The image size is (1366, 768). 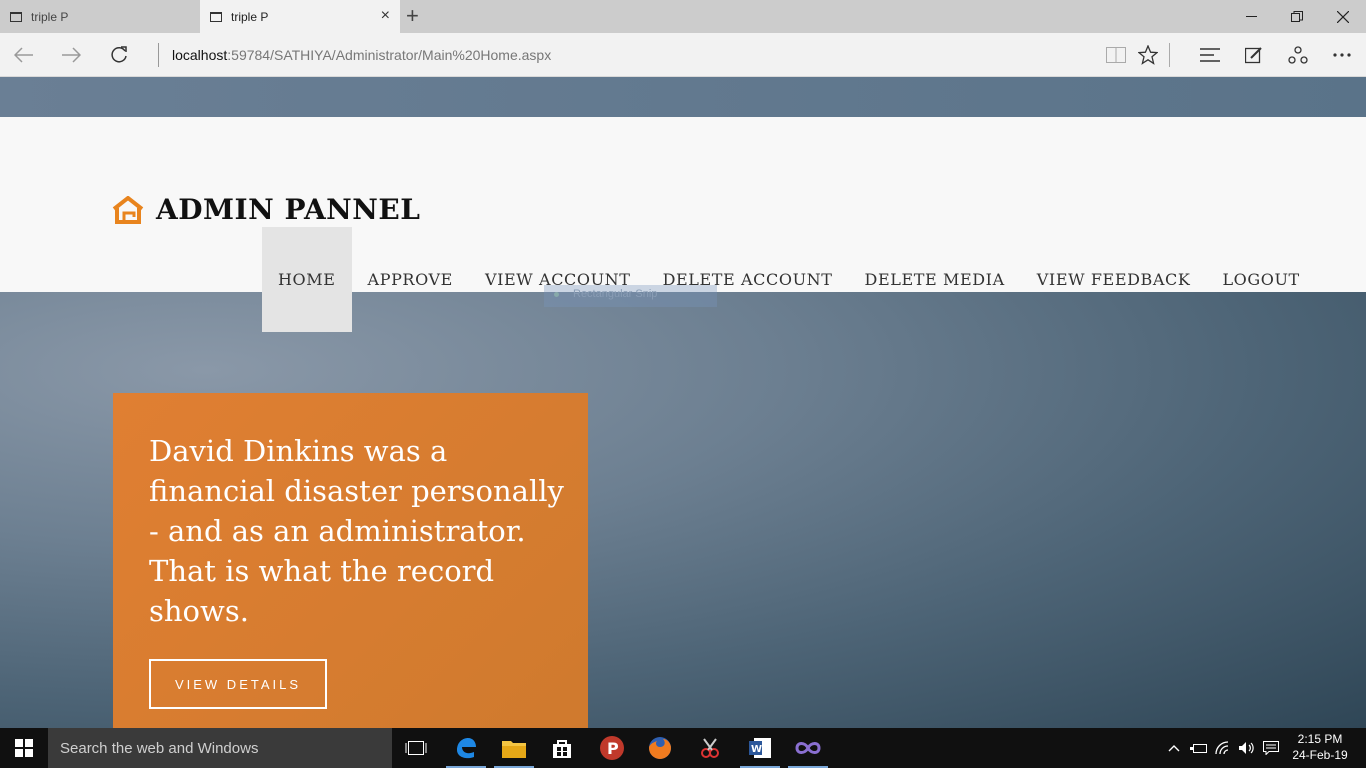 I want to click on new-tab-icon: +, so click(x=412, y=16).